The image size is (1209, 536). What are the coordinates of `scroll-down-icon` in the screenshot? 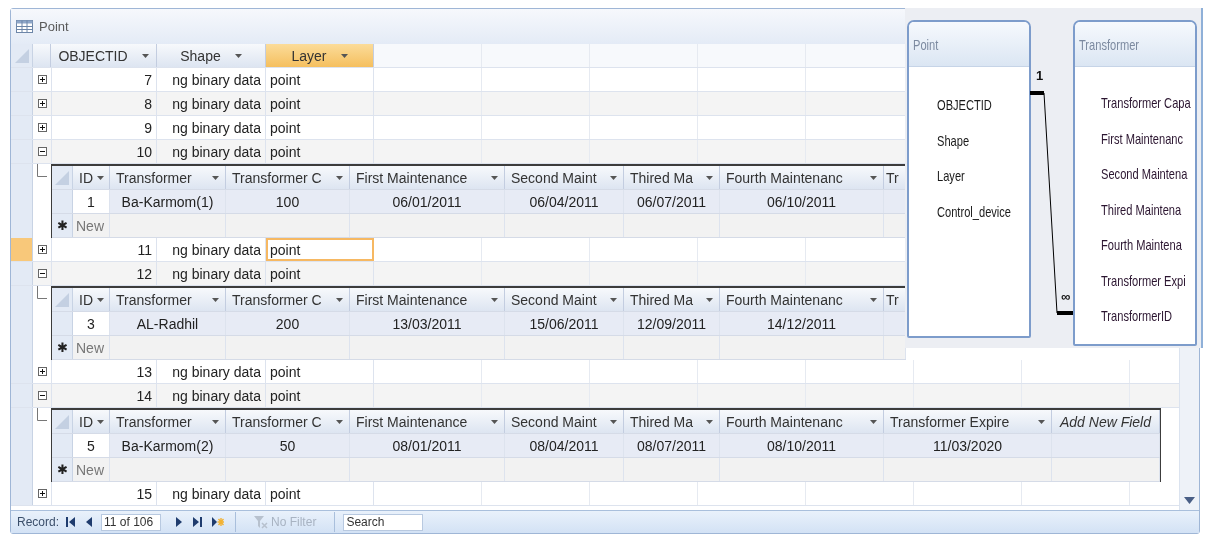 It's located at (1189, 500).